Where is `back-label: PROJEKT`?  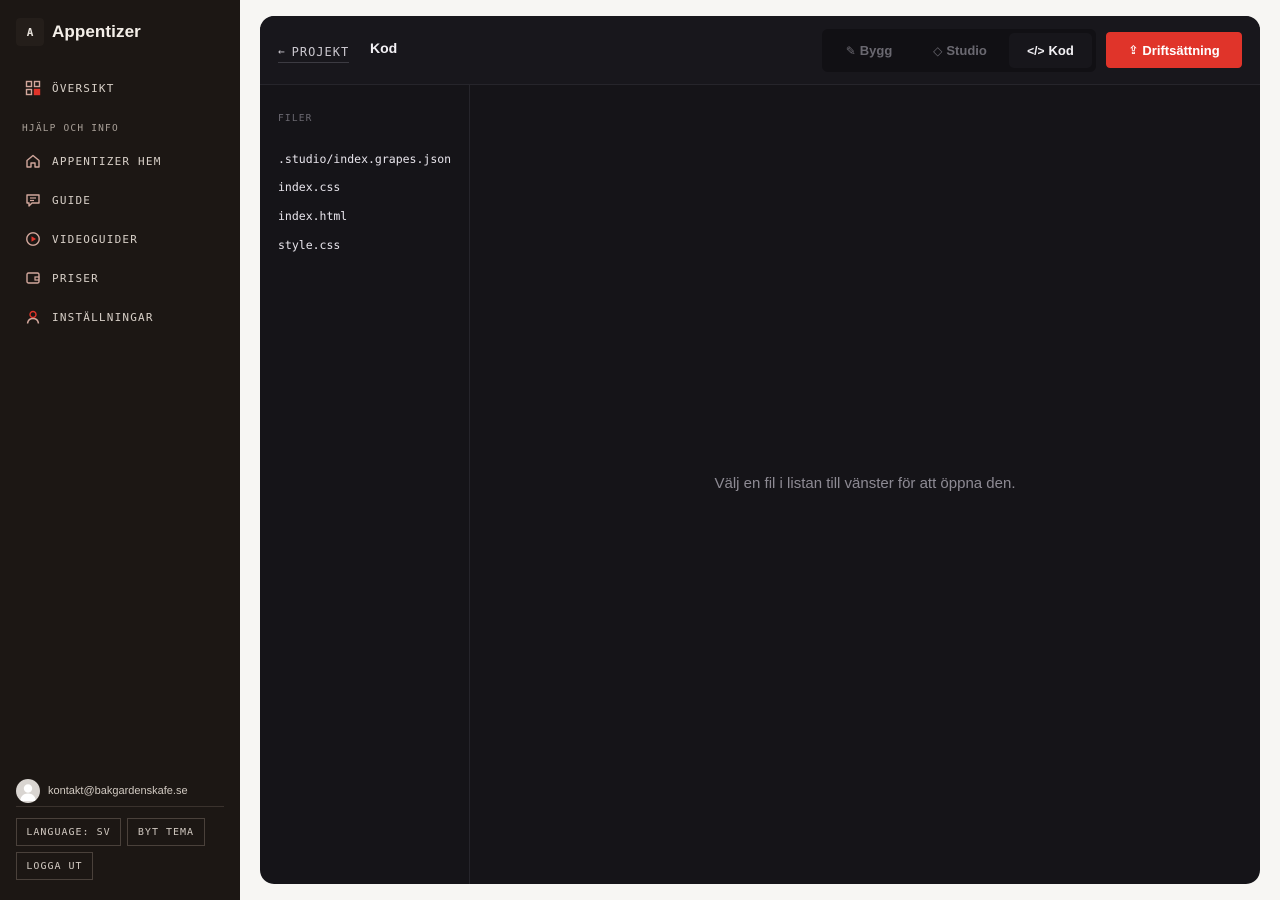
back-label: PROJEKT is located at coordinates (320, 51).